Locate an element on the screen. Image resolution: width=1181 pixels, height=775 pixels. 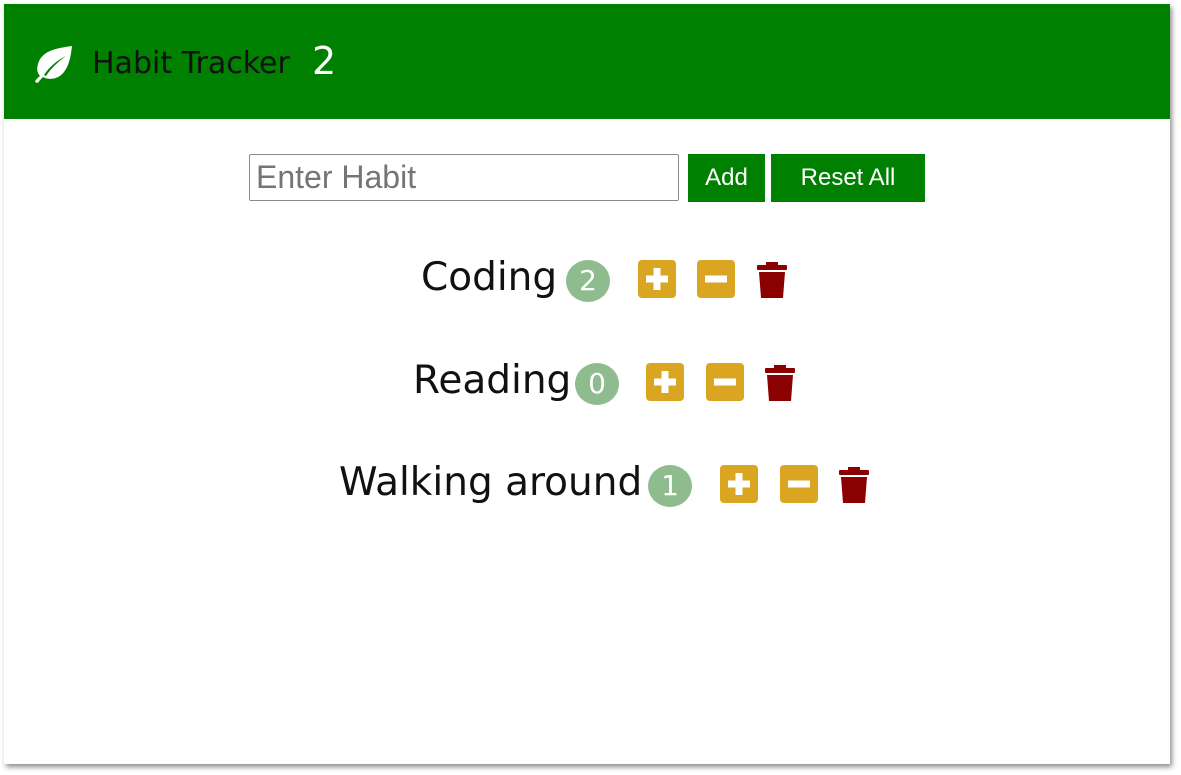
add-button: Add is located at coordinates (726, 178).